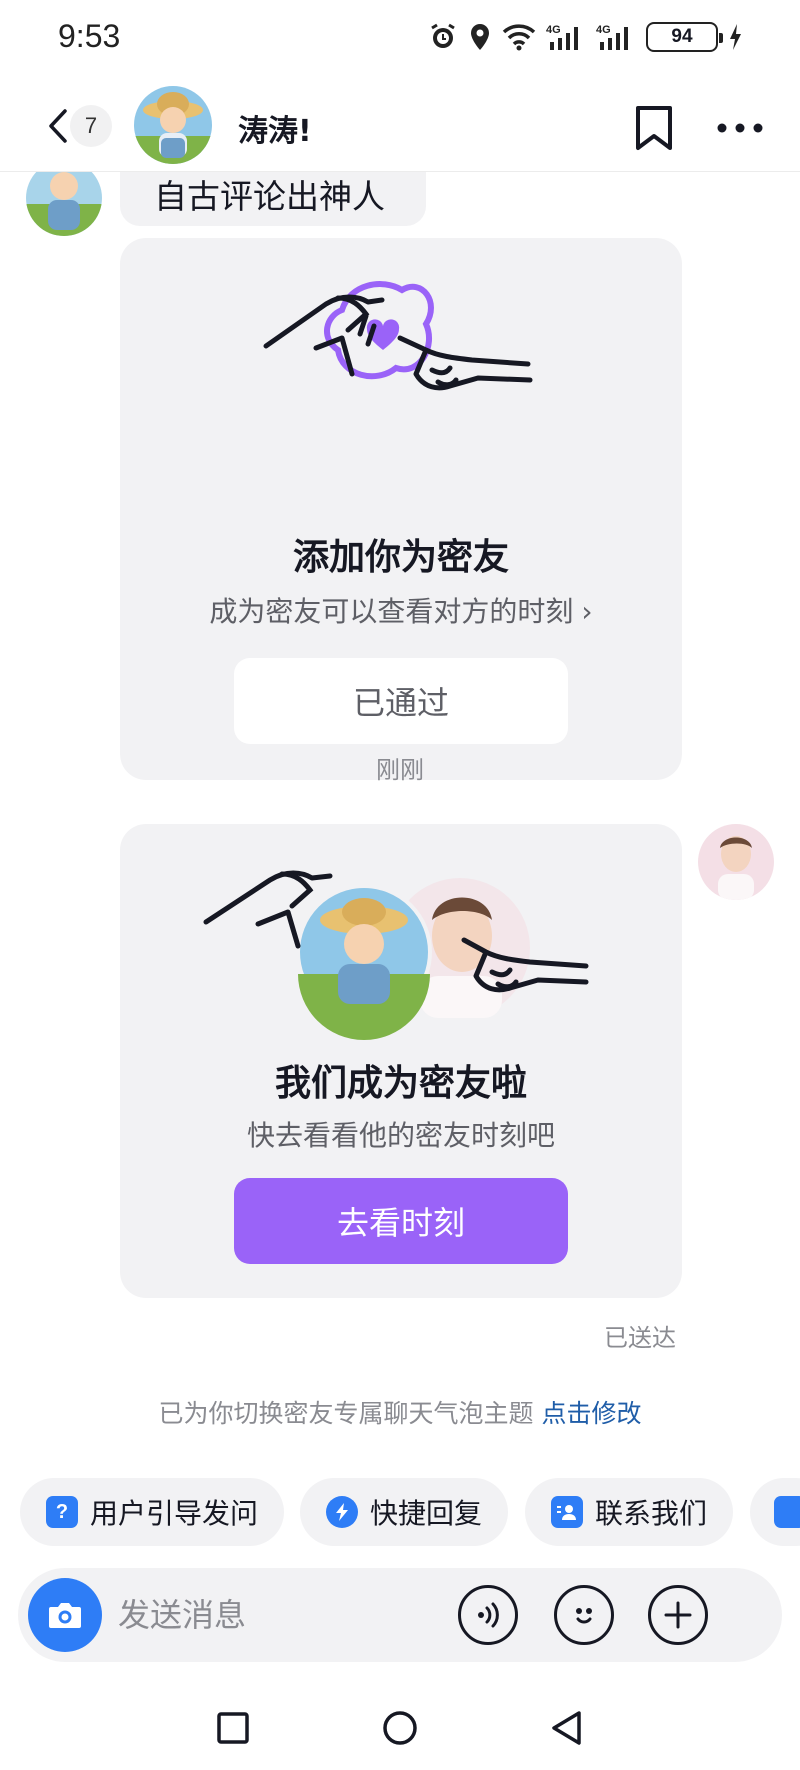 This screenshot has width=800, height=1770. What do you see at coordinates (400, 40) in the screenshot?
I see `status-bar: 9:53 4G 4G 94` at bounding box center [400, 40].